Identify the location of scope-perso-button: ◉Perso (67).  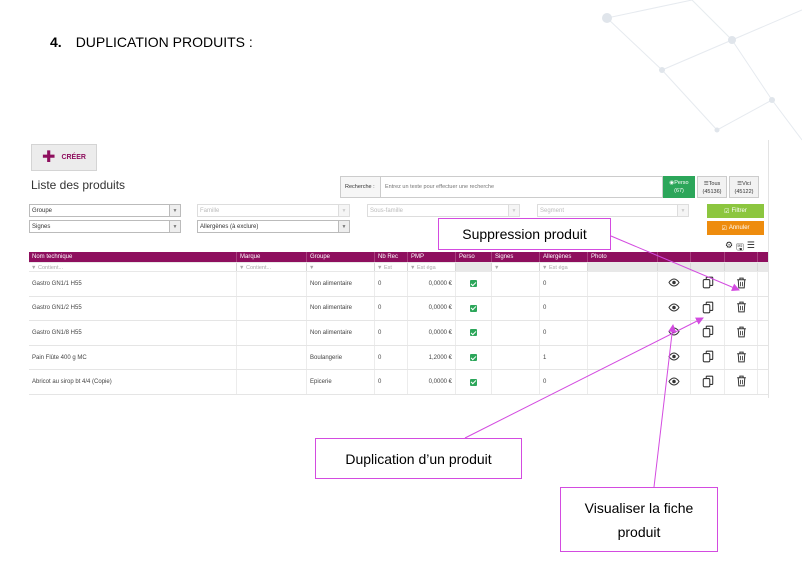
(679, 187).